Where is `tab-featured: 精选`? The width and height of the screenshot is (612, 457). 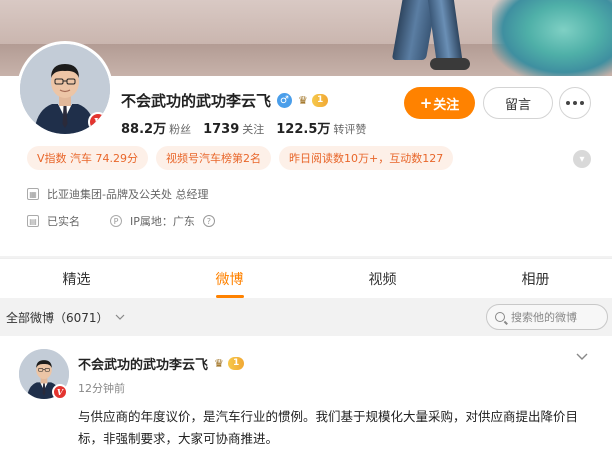 tab-featured: 精选 is located at coordinates (76, 278).